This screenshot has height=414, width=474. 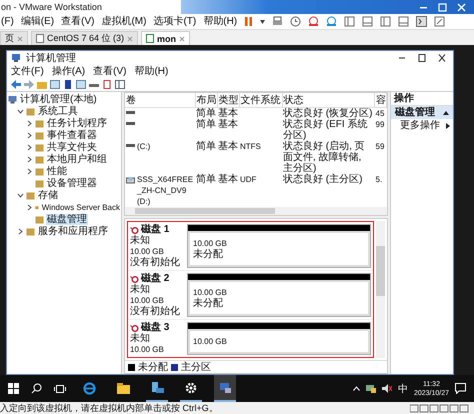 I want to click on column-header: 状态, so click(x=328, y=100).